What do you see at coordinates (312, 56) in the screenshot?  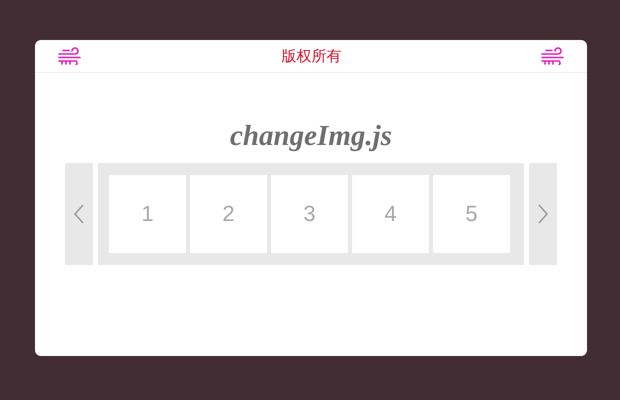 I see `header-title: 版权所有` at bounding box center [312, 56].